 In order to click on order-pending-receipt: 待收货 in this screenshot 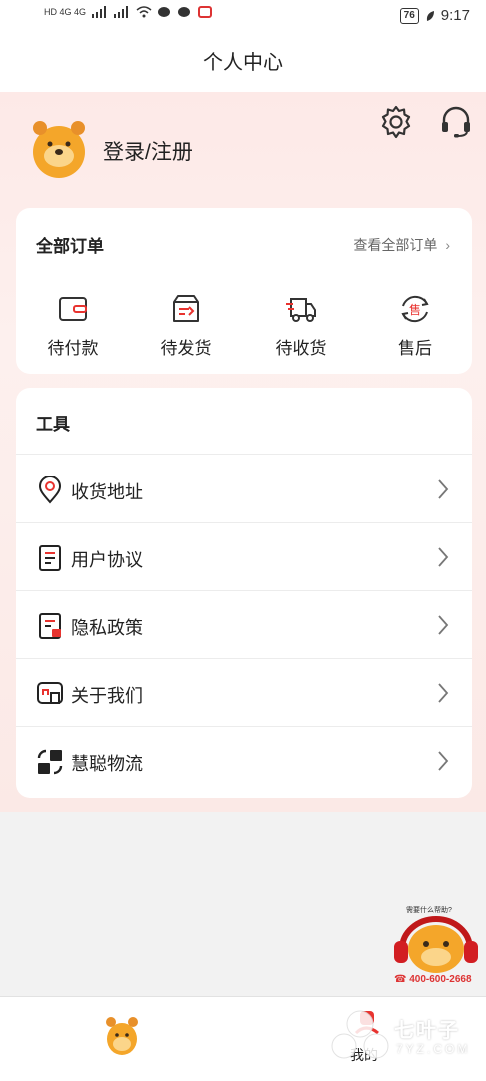, I will do `click(301, 325)`.